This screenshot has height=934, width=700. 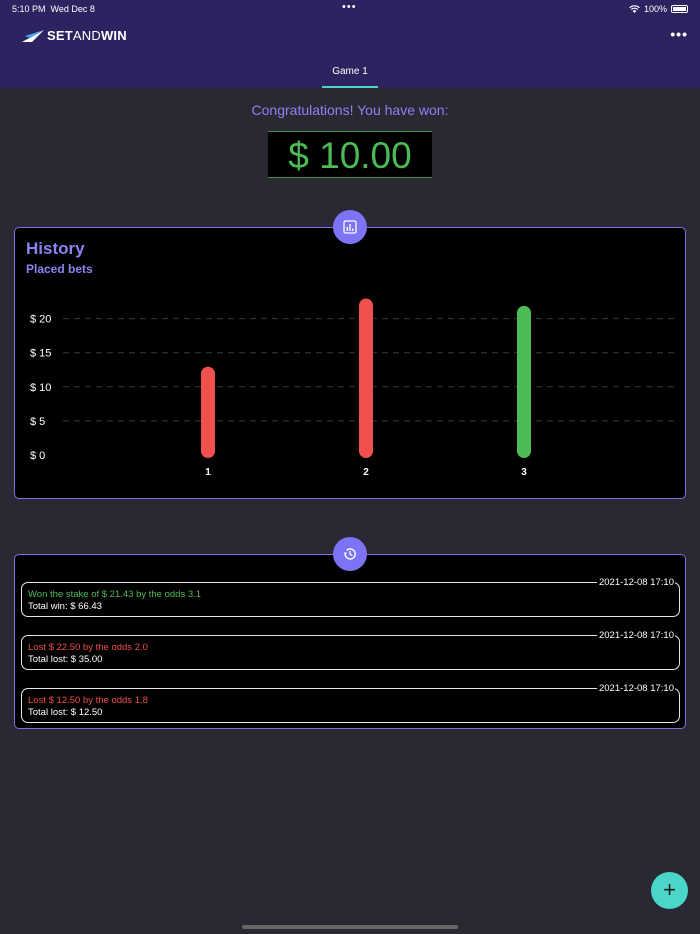 What do you see at coordinates (37, 456) in the screenshot?
I see `y-tick-label: $ 0` at bounding box center [37, 456].